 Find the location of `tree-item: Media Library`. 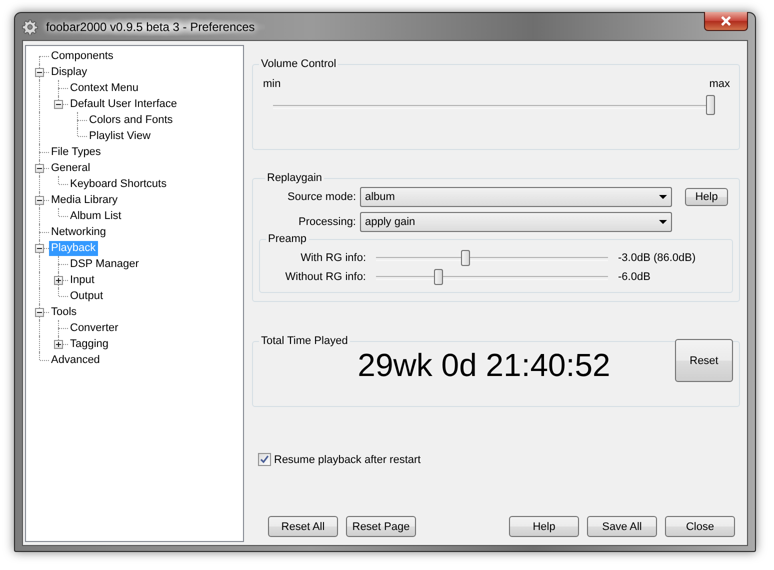

tree-item: Media Library is located at coordinates (84, 200).